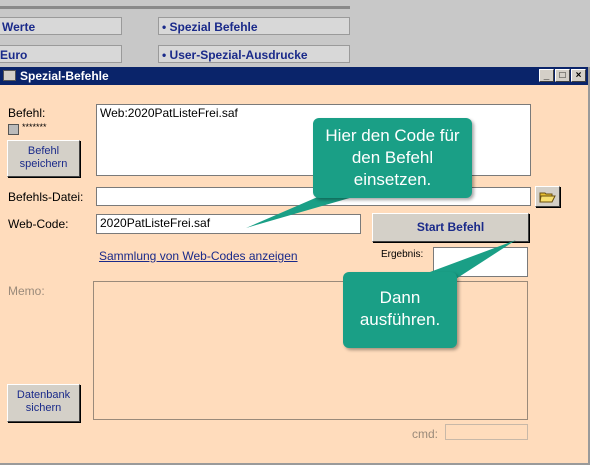 The image size is (597, 471). Describe the element at coordinates (381, 227) in the screenshot. I see `callout-arrows` at that location.